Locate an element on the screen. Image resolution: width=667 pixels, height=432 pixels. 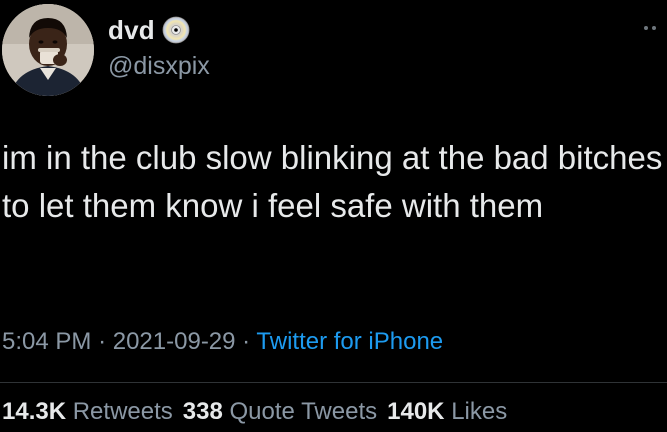
quote-tweets-stat: 338 Quote Tweets is located at coordinates (280, 412).